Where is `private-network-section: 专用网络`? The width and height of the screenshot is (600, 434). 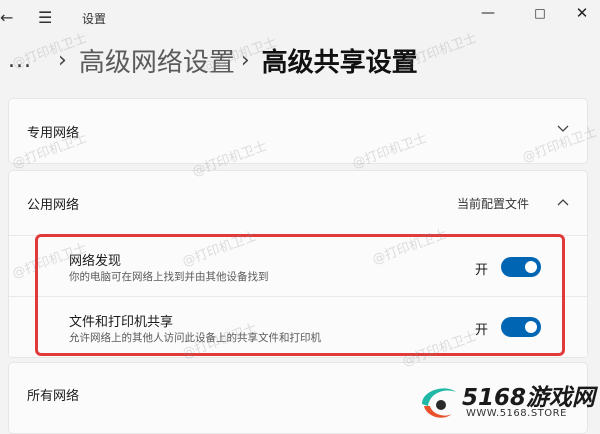 private-network-section: 专用网络 is located at coordinates (298, 131).